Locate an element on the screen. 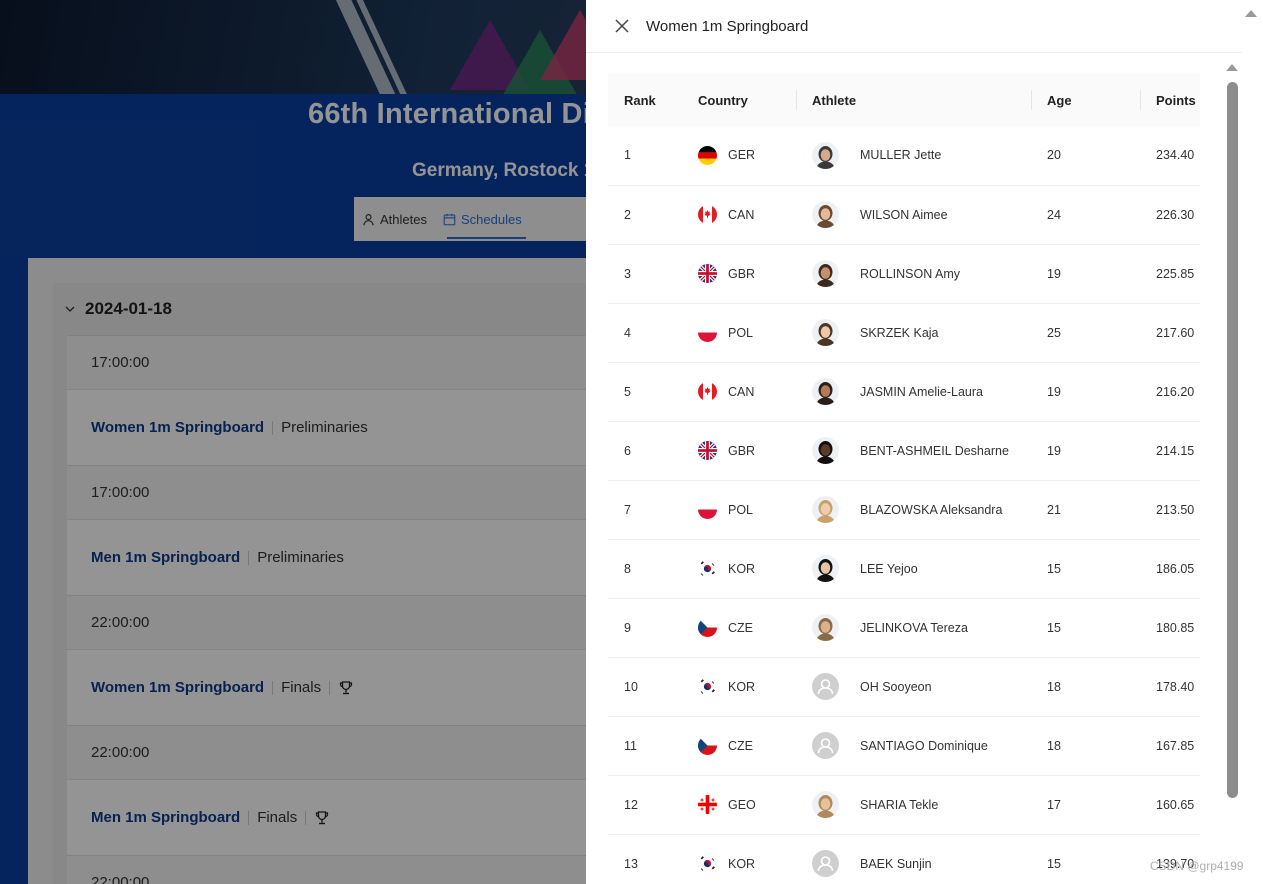 The height and width of the screenshot is (884, 1263). table-row: 5 CAN JASMIN Amelie-Laura 19 216.20 is located at coordinates (904, 392).